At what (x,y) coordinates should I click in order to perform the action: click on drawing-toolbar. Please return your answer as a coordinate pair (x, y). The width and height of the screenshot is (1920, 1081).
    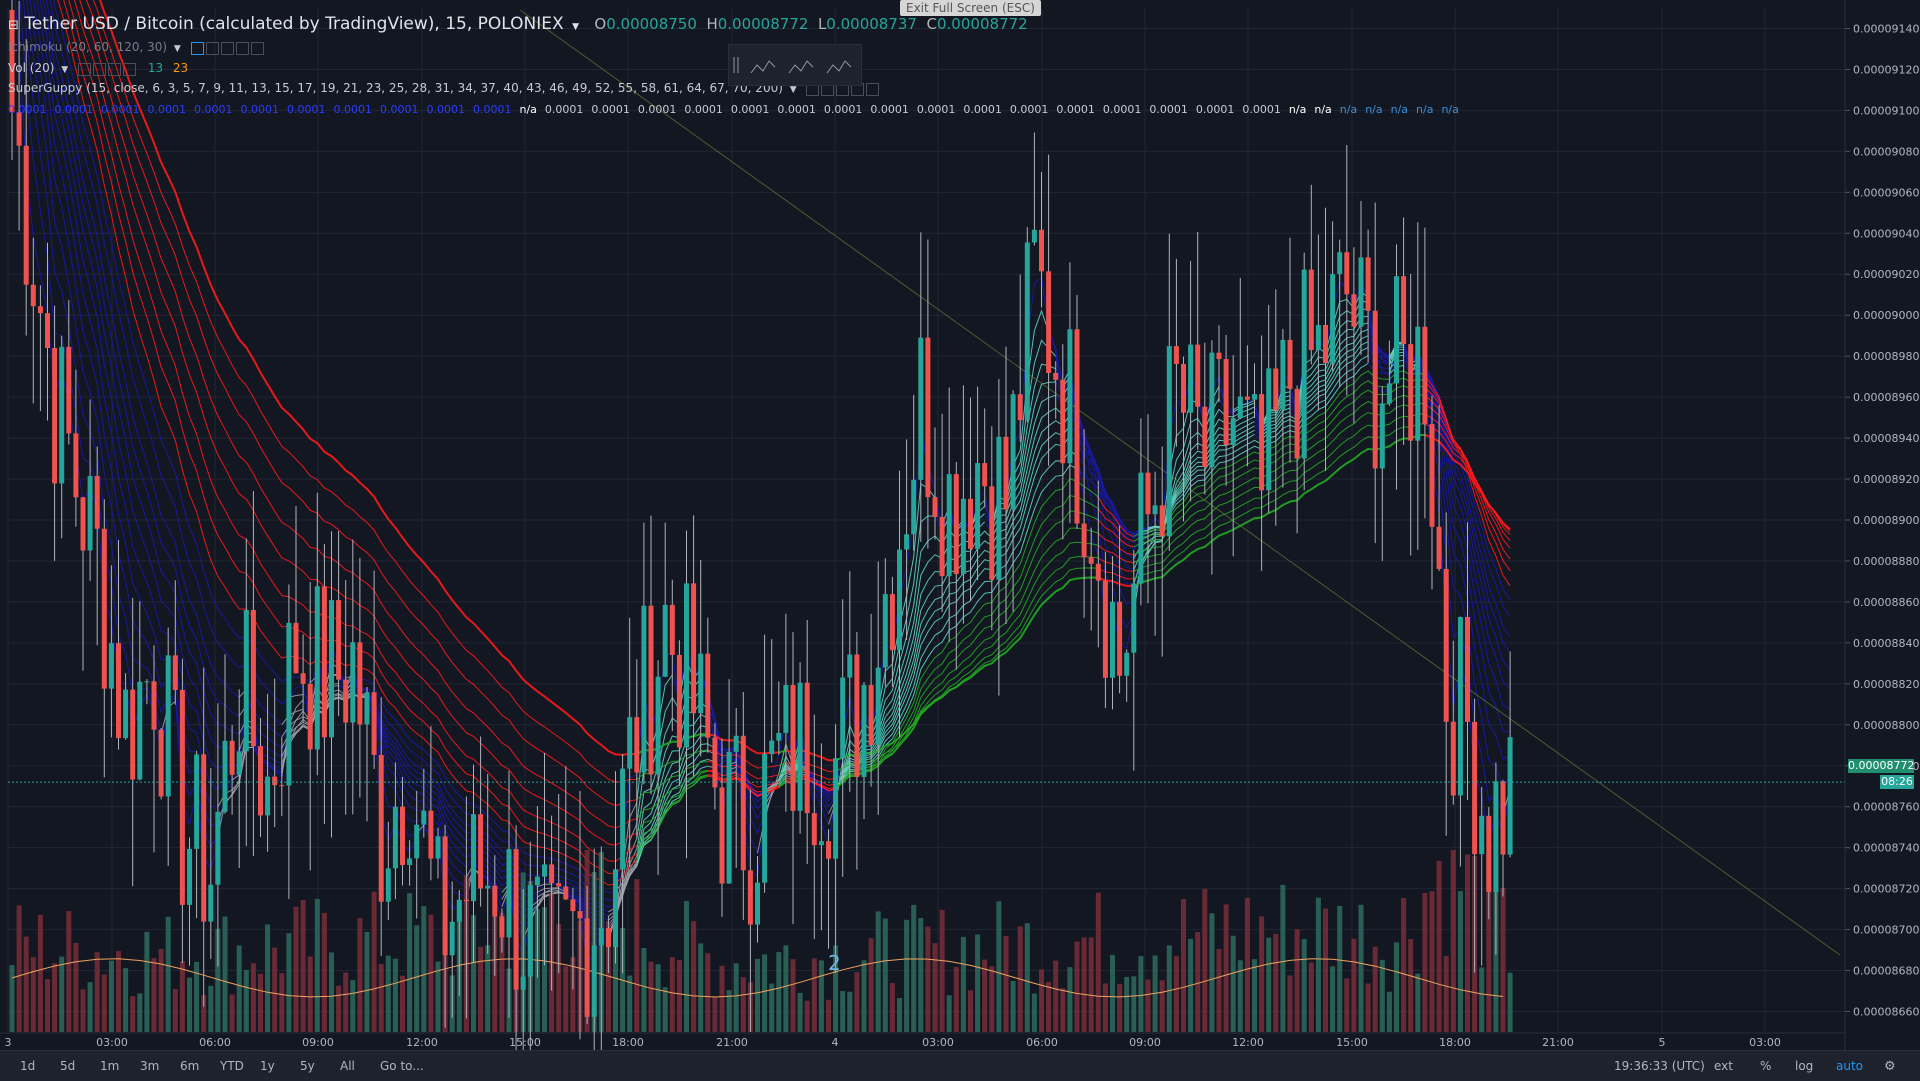
    Looking at the image, I should click on (795, 65).